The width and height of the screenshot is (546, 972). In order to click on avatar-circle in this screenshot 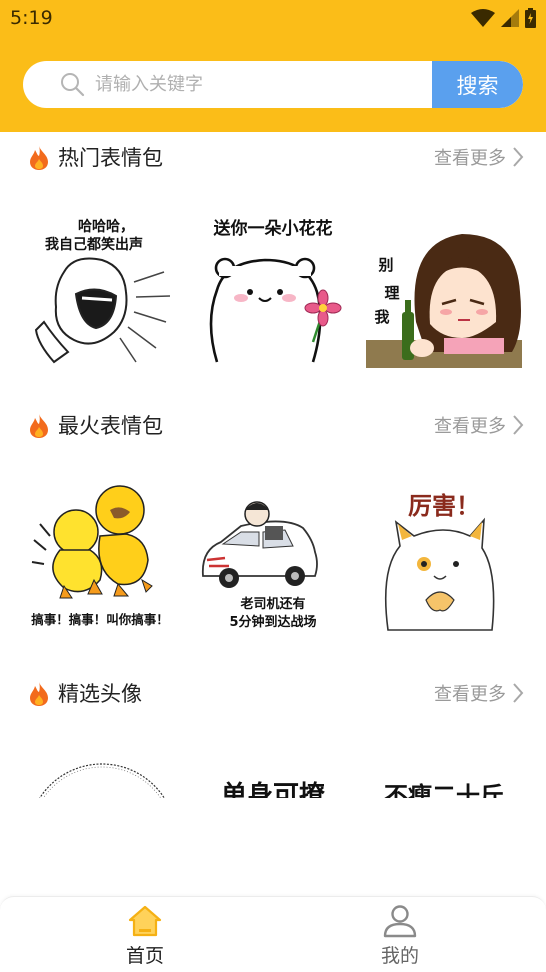, I will do `click(102, 773)`.